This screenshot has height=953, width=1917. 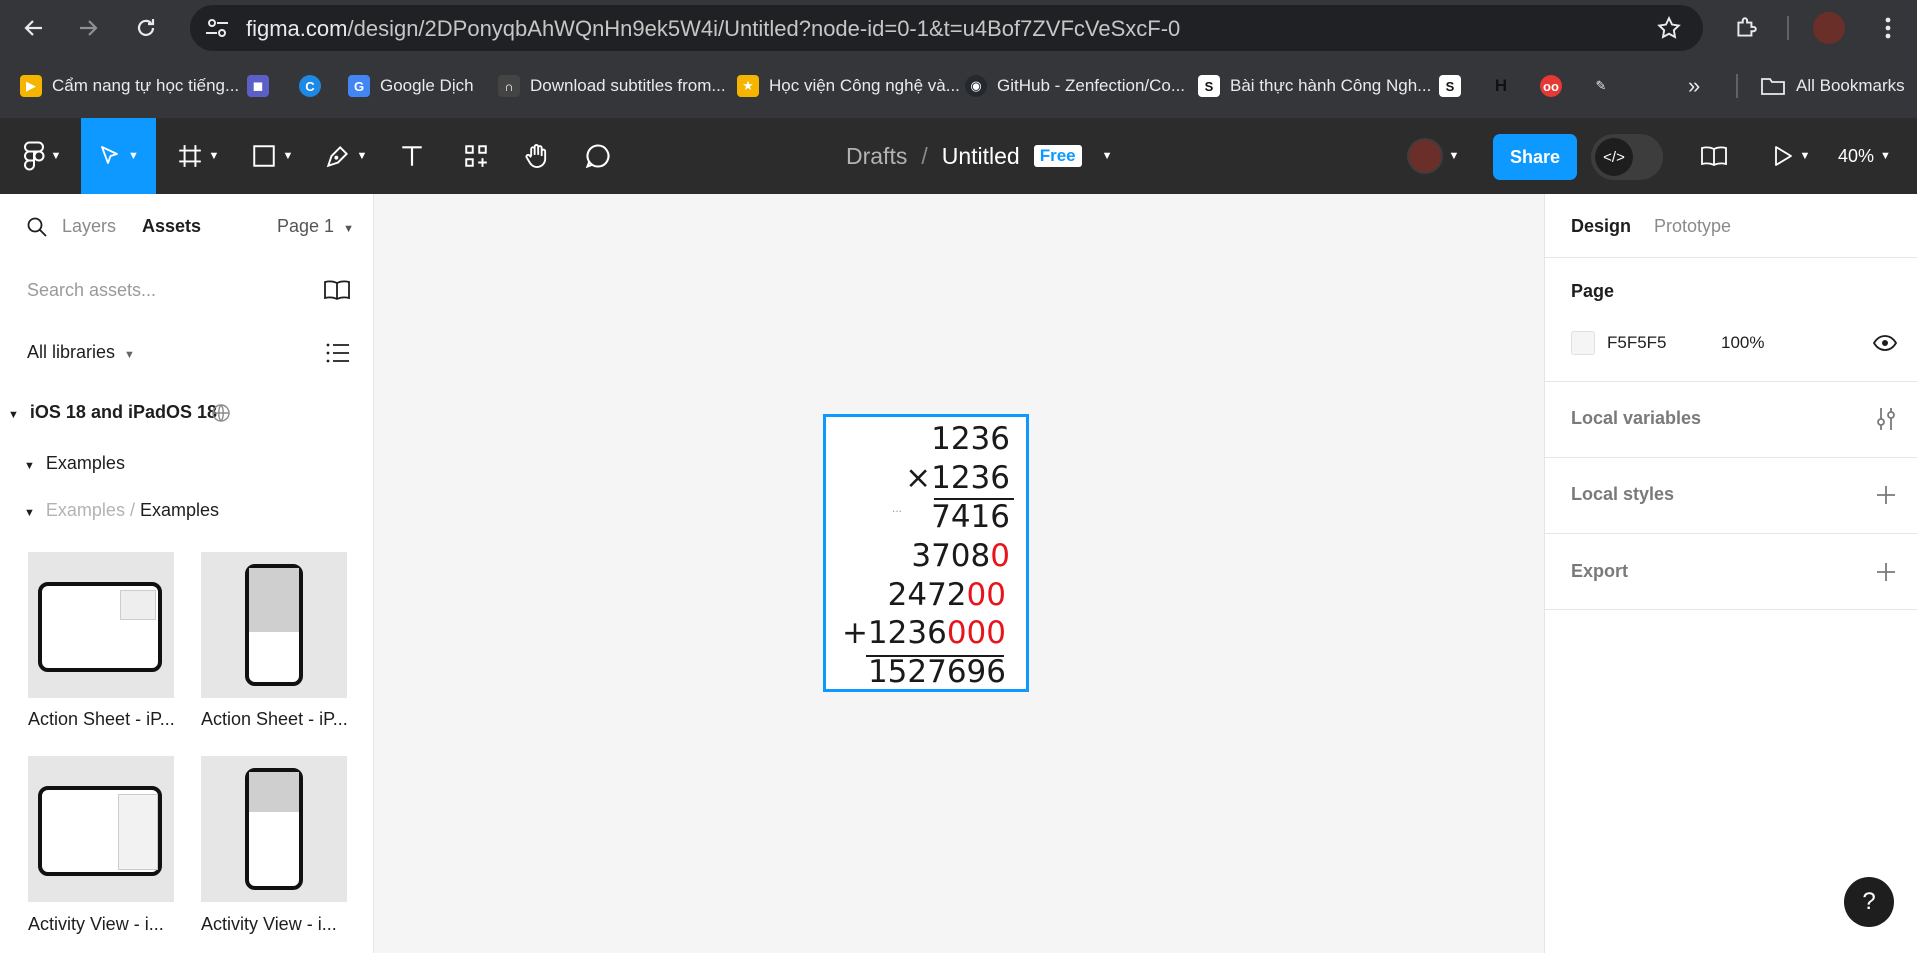 I want to click on profile-avatar, so click(x=1829, y=28).